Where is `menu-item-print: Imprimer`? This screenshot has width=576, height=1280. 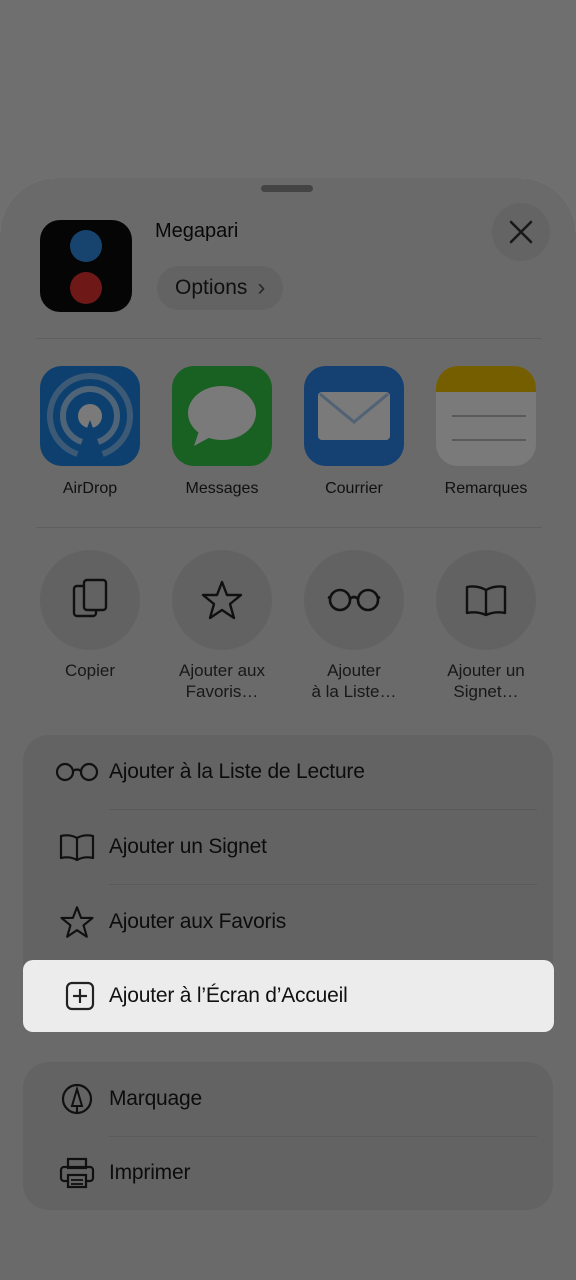 menu-item-print: Imprimer is located at coordinates (288, 1173).